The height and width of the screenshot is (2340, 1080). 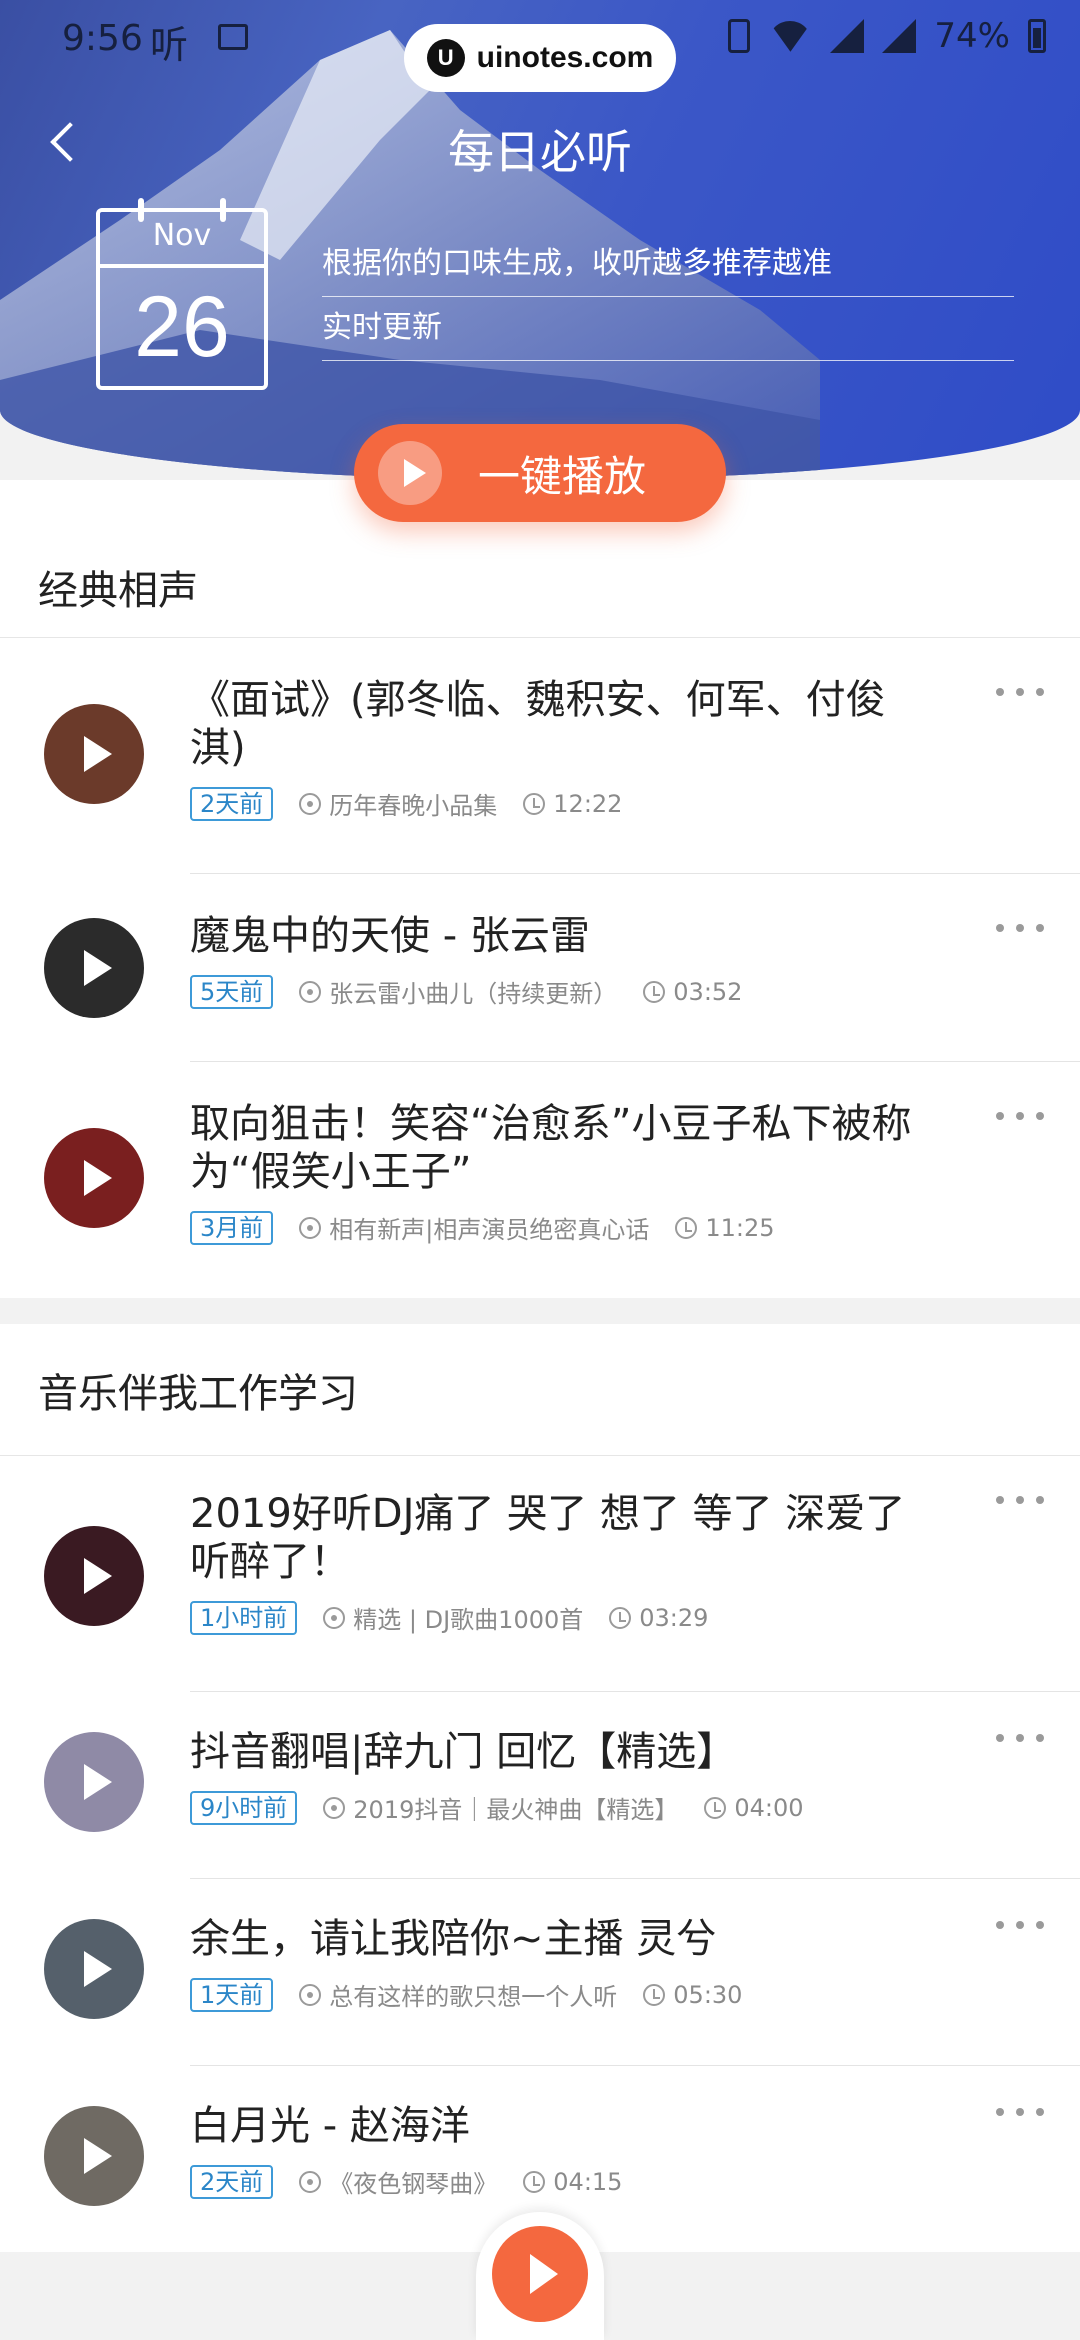 What do you see at coordinates (708, 1994) in the screenshot?
I see `duration: 05:30` at bounding box center [708, 1994].